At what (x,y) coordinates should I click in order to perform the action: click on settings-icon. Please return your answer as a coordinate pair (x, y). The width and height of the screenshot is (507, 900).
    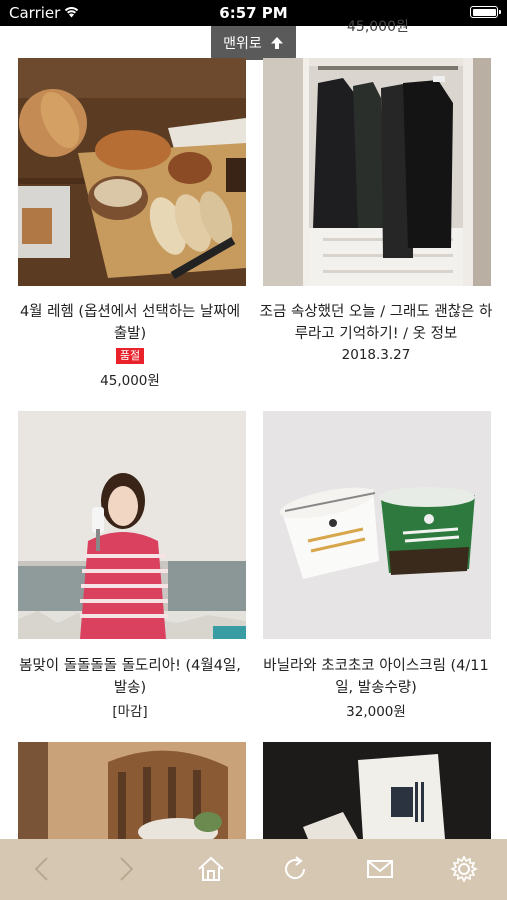
    Looking at the image, I should click on (464, 869).